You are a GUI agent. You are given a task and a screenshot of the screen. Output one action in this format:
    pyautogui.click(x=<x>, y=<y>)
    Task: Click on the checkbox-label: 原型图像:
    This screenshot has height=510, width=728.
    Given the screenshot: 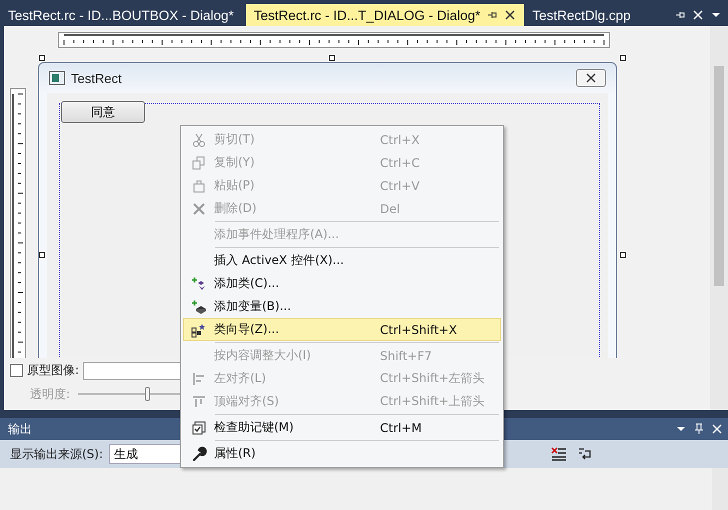 What is the action you would take?
    pyautogui.click(x=53, y=371)
    